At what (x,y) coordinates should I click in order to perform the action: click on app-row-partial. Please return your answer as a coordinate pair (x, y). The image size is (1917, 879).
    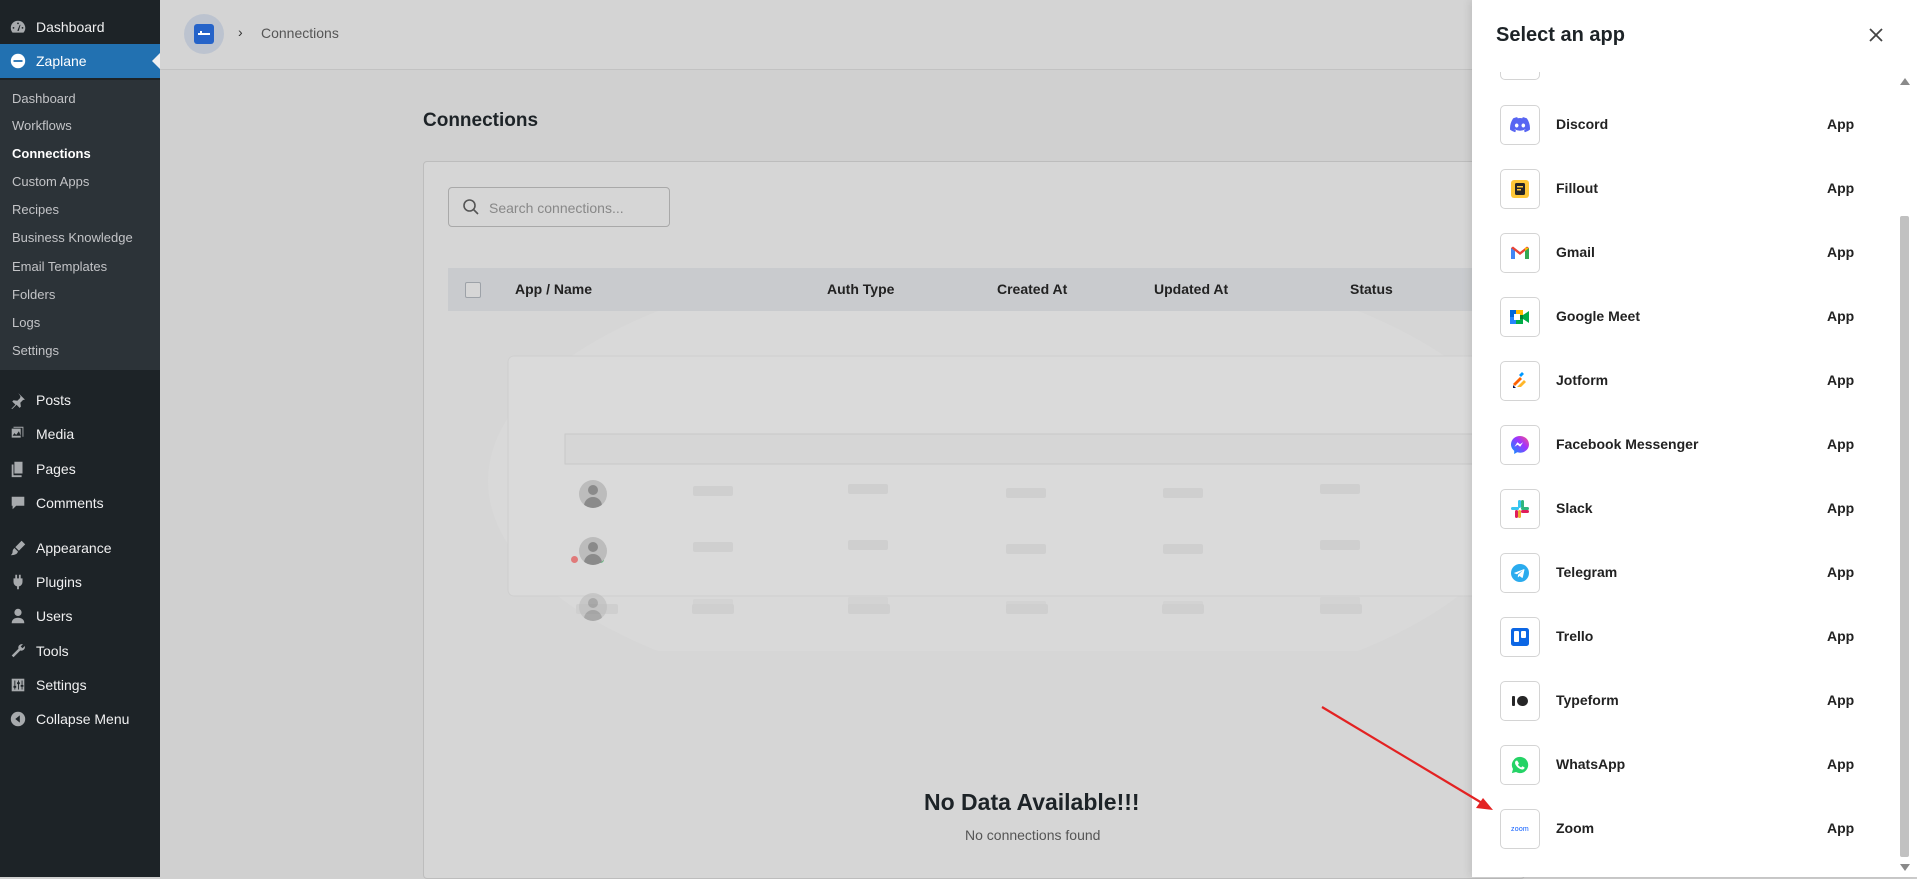
    Looking at the image, I should click on (1680, 76).